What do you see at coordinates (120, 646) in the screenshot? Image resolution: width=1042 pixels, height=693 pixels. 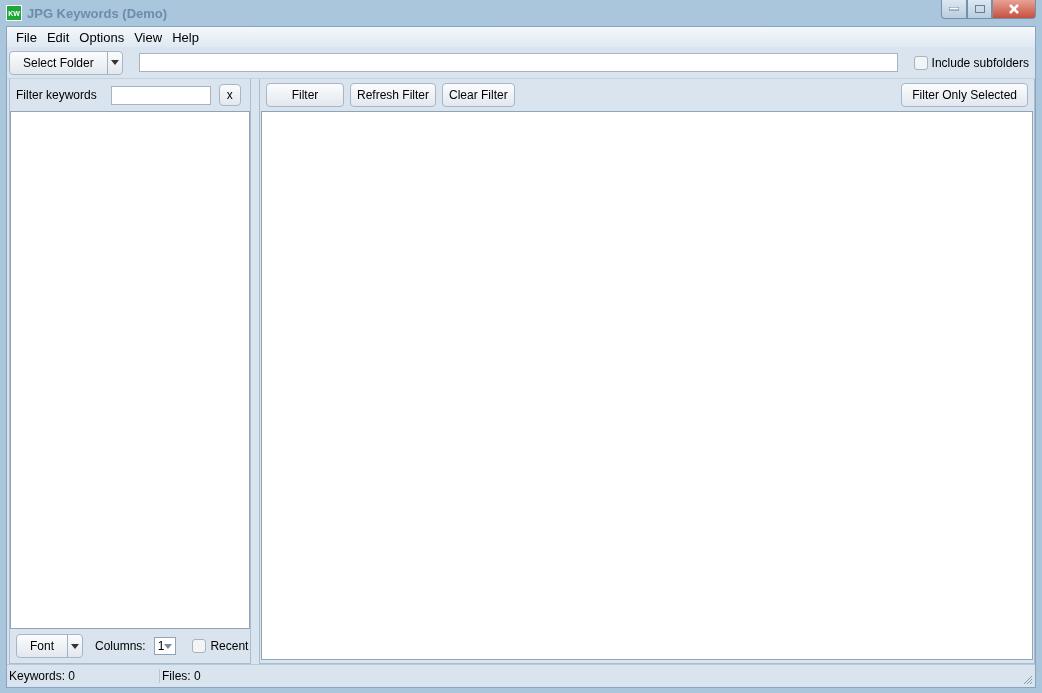 I see `columns-label: Columns:` at bounding box center [120, 646].